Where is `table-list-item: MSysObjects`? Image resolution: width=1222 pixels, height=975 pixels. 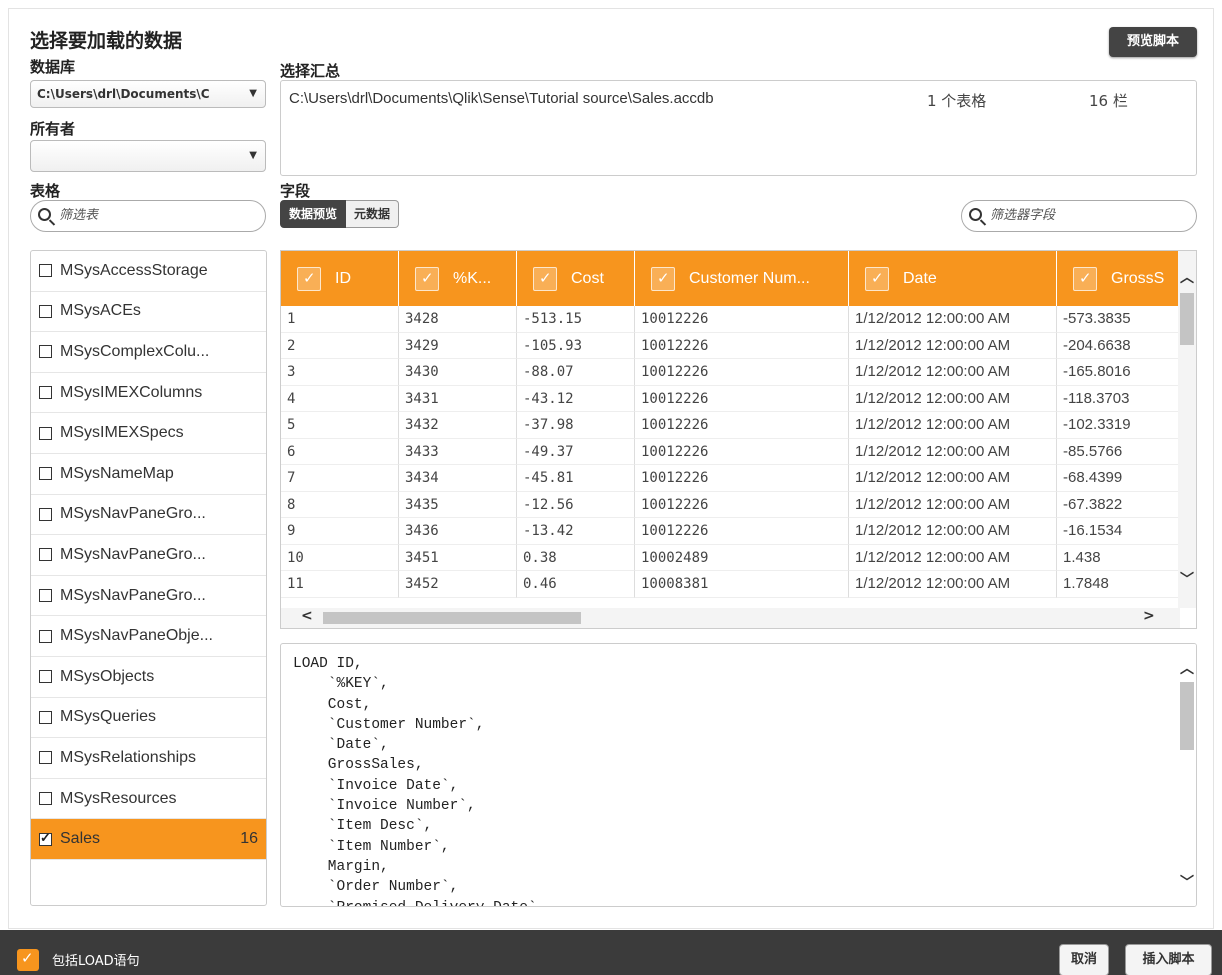 table-list-item: MSysObjects is located at coordinates (148, 677).